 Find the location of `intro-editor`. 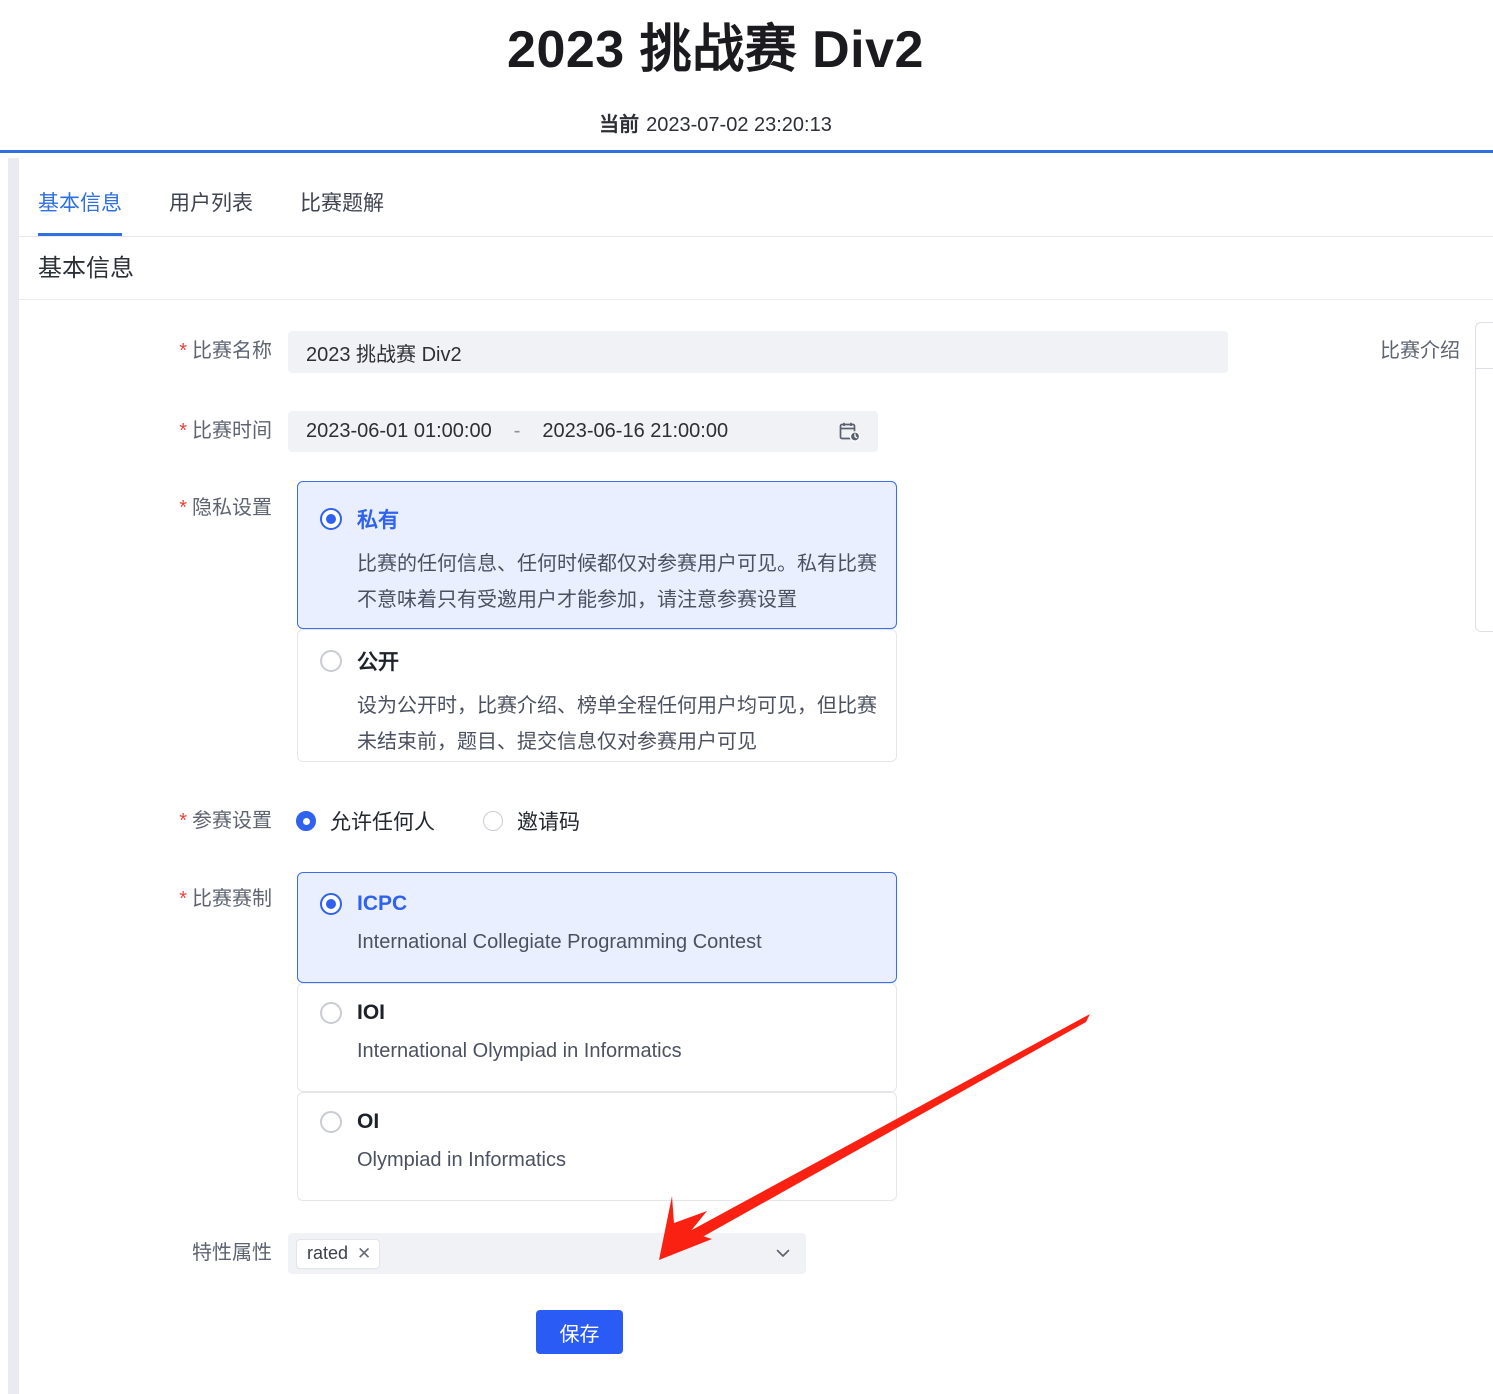

intro-editor is located at coordinates (1484, 477).